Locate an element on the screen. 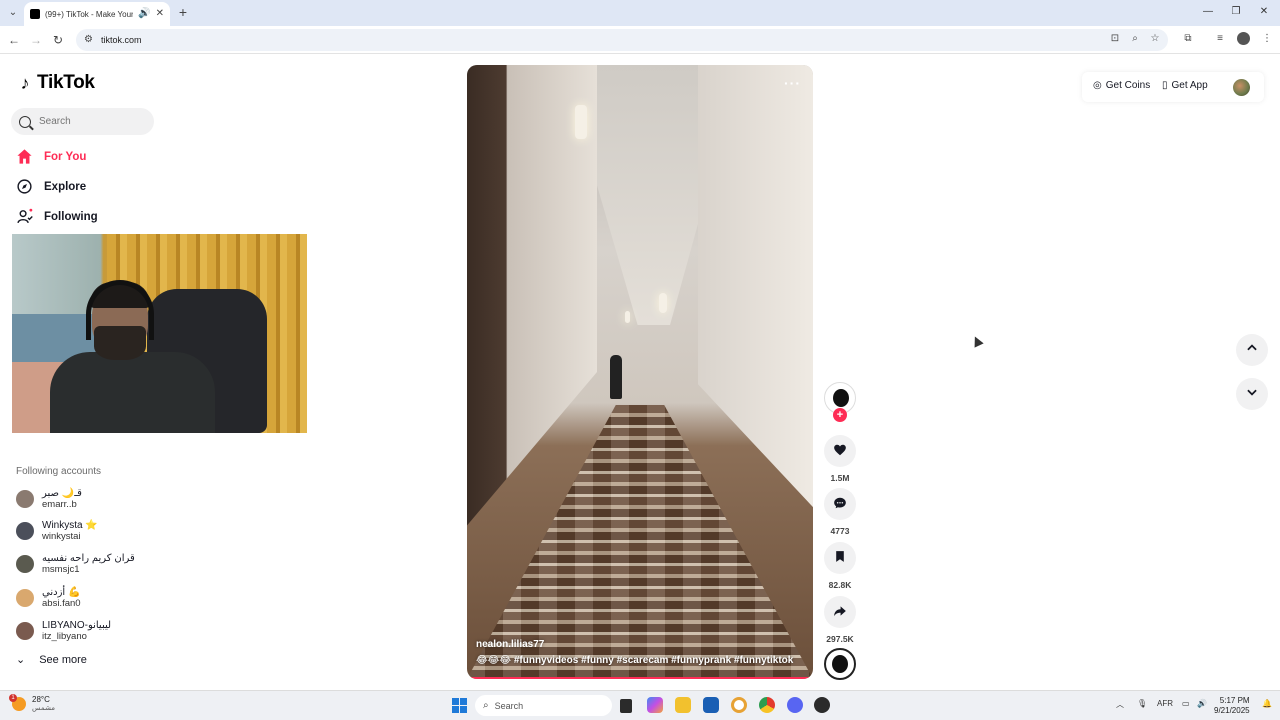 This screenshot has height=720, width=1280. tray-chevron-up-icon: ︿ is located at coordinates (1120, 704).